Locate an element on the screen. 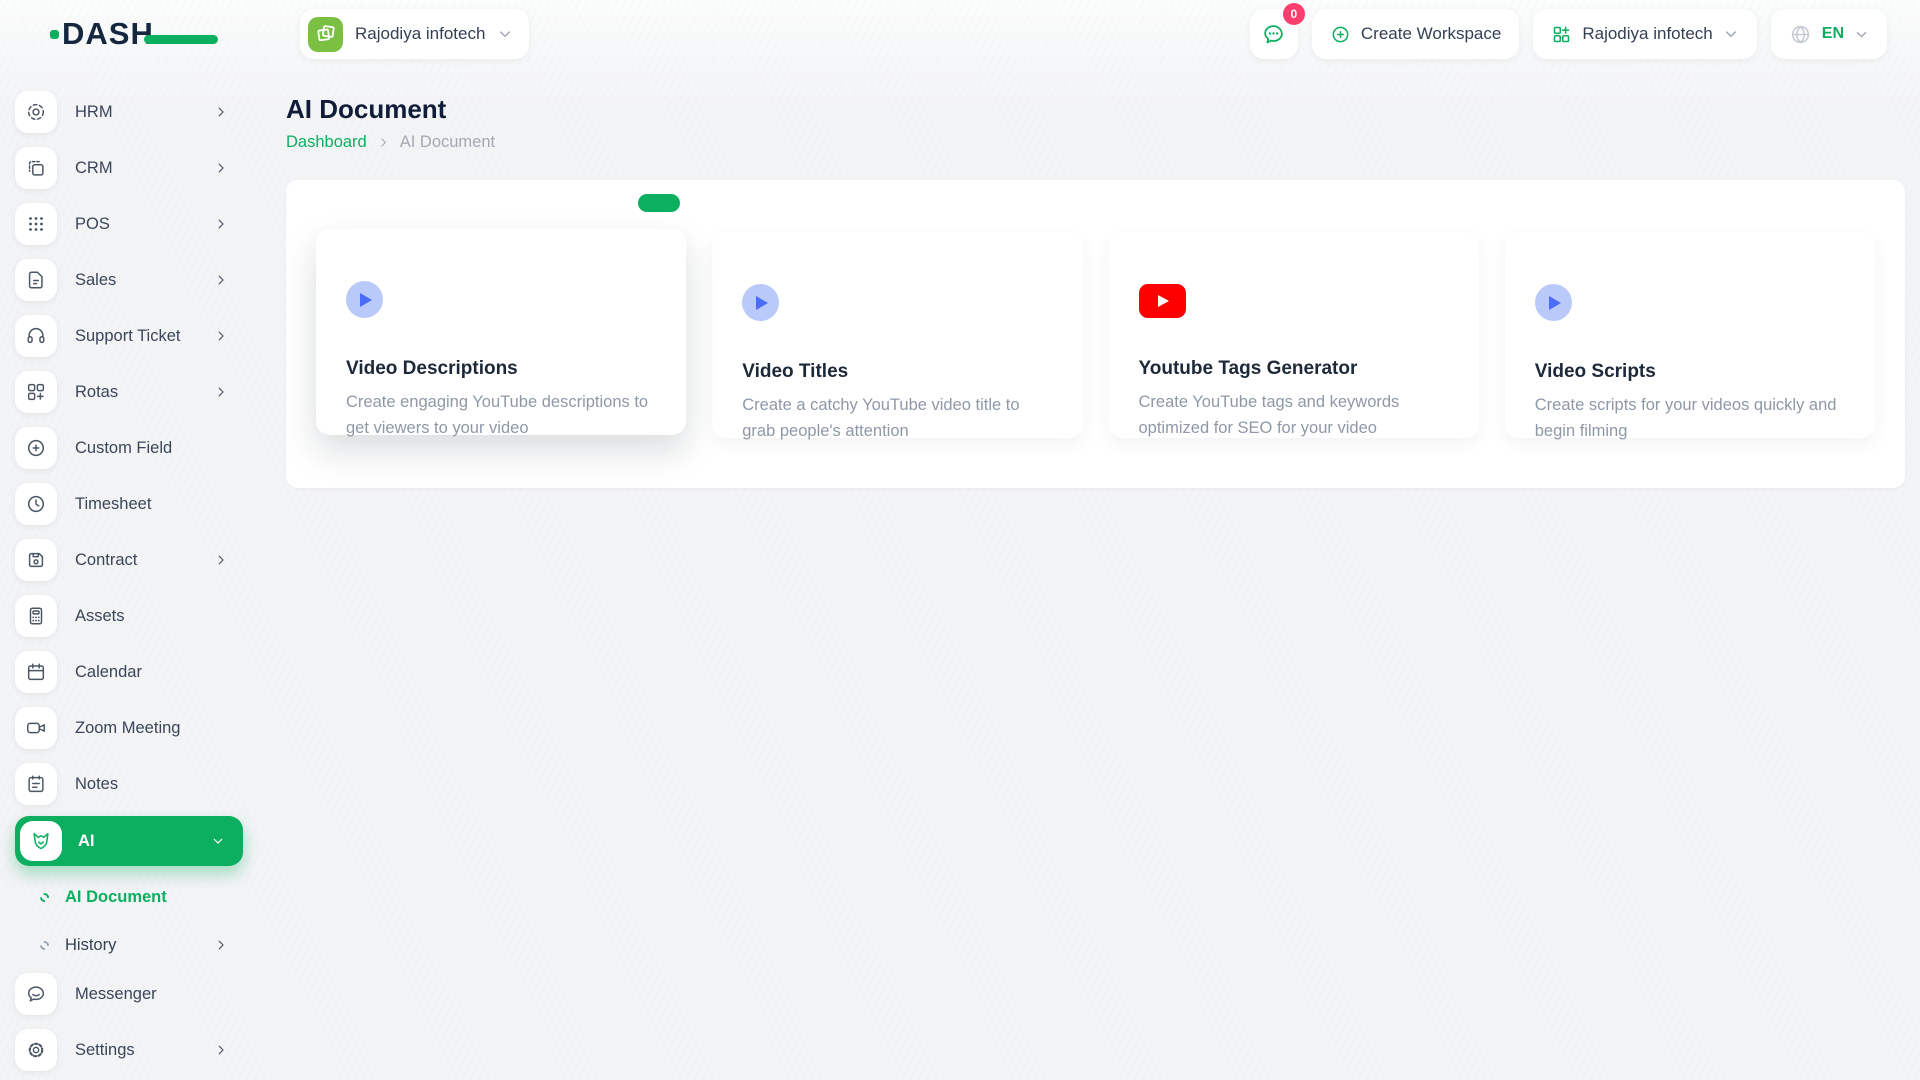 The image size is (1920, 1080). workspace-avatar-icon is located at coordinates (325, 34).